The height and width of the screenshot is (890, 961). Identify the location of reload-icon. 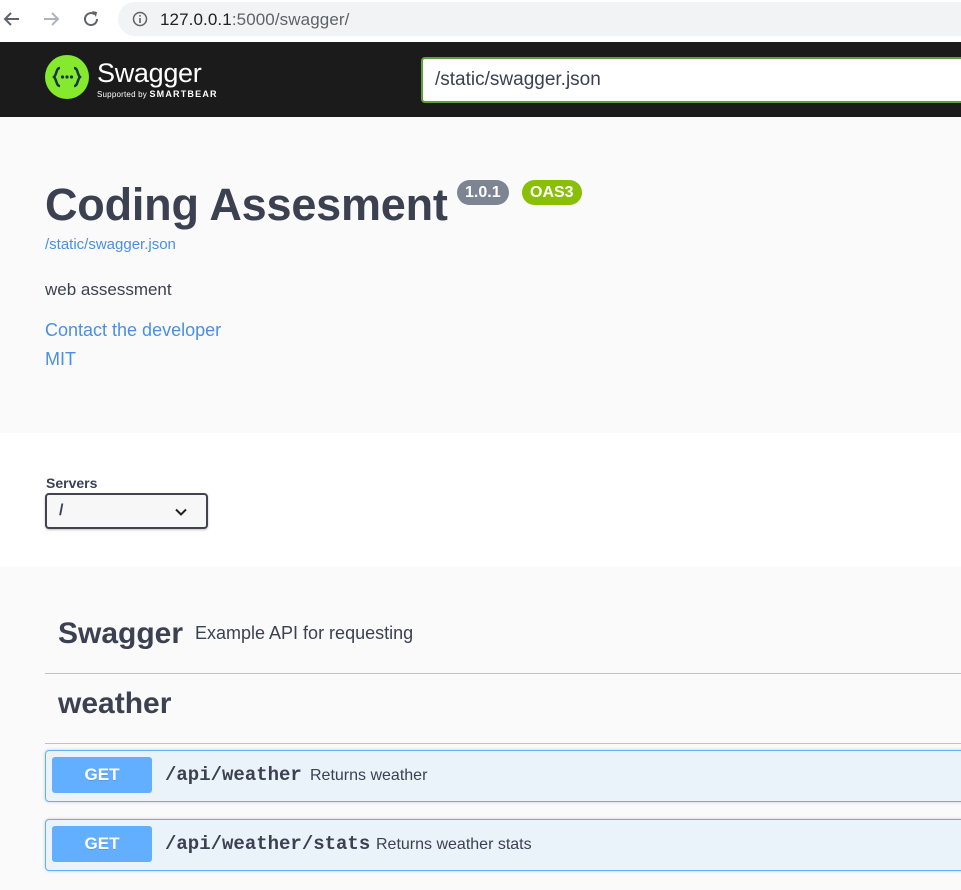
(91, 19).